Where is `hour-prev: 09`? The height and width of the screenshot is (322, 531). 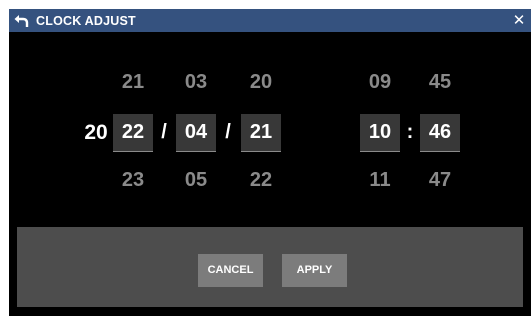 hour-prev: 09 is located at coordinates (380, 82).